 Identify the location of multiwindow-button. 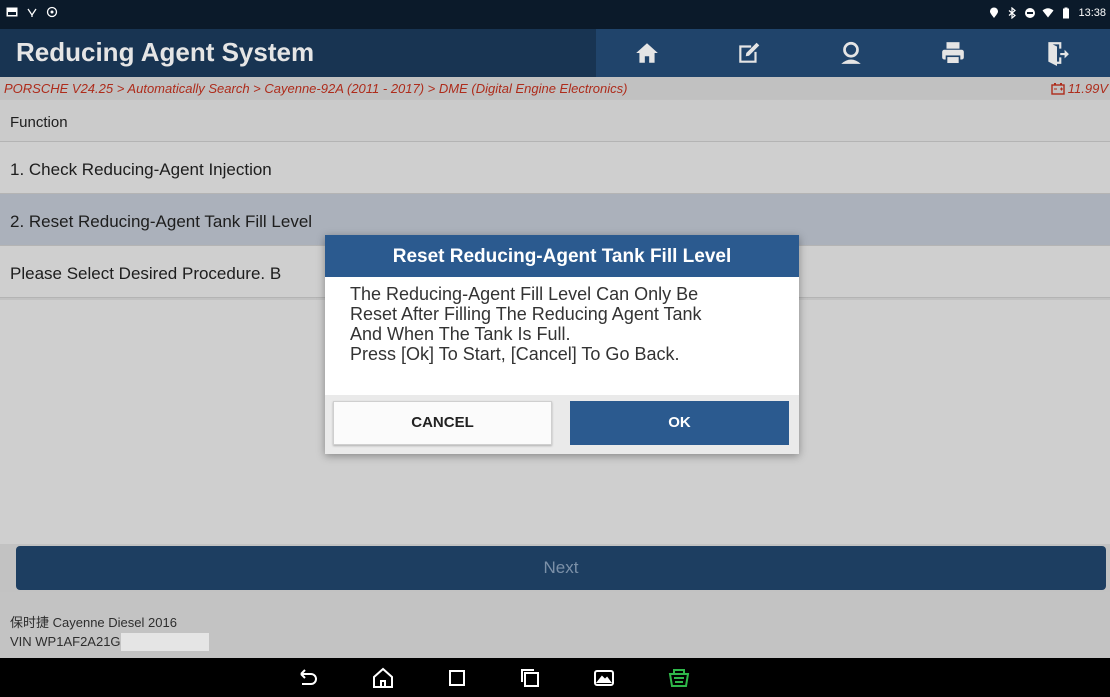
(530, 678).